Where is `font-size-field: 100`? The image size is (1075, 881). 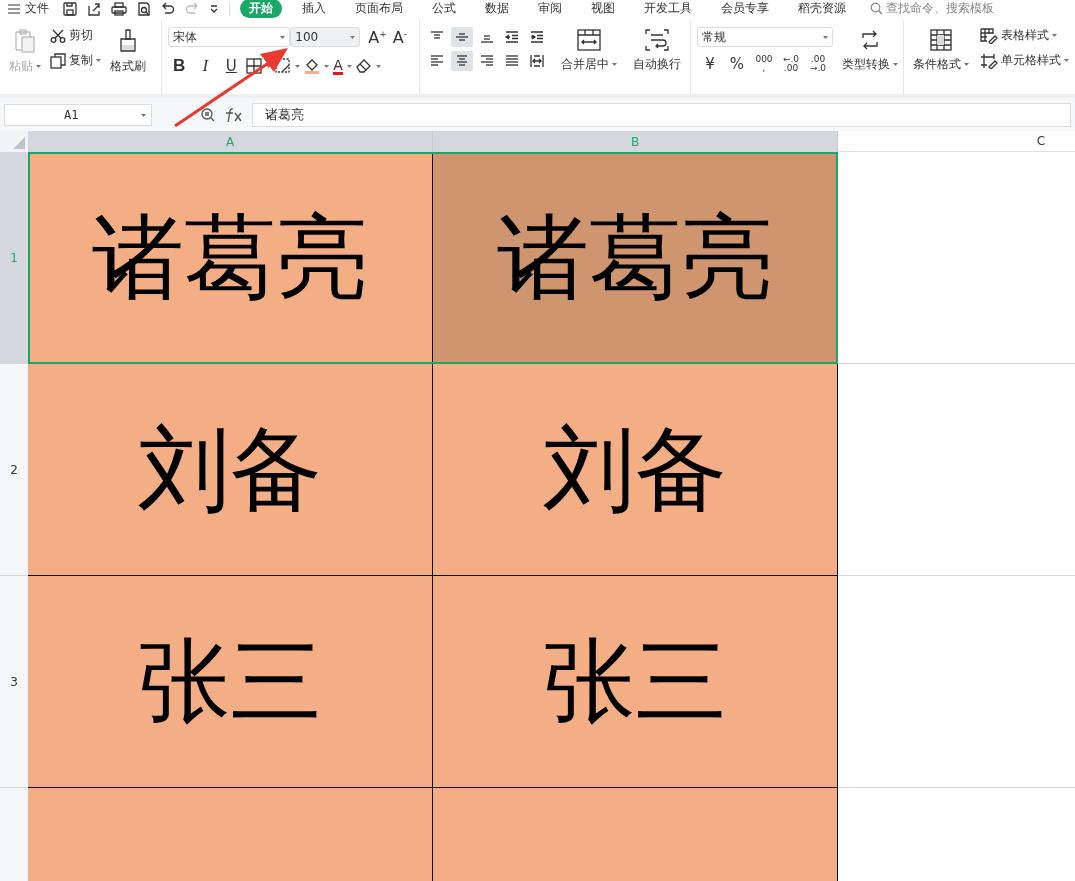
font-size-field: 100 is located at coordinates (325, 37).